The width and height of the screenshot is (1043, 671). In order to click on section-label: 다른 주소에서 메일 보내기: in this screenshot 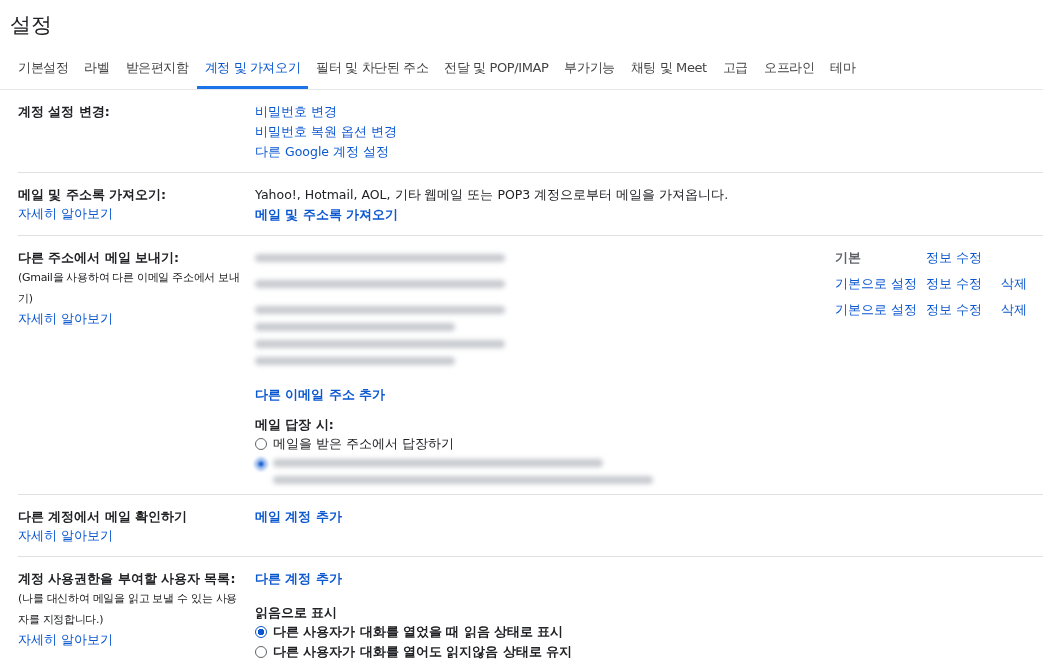, I will do `click(99, 258)`.